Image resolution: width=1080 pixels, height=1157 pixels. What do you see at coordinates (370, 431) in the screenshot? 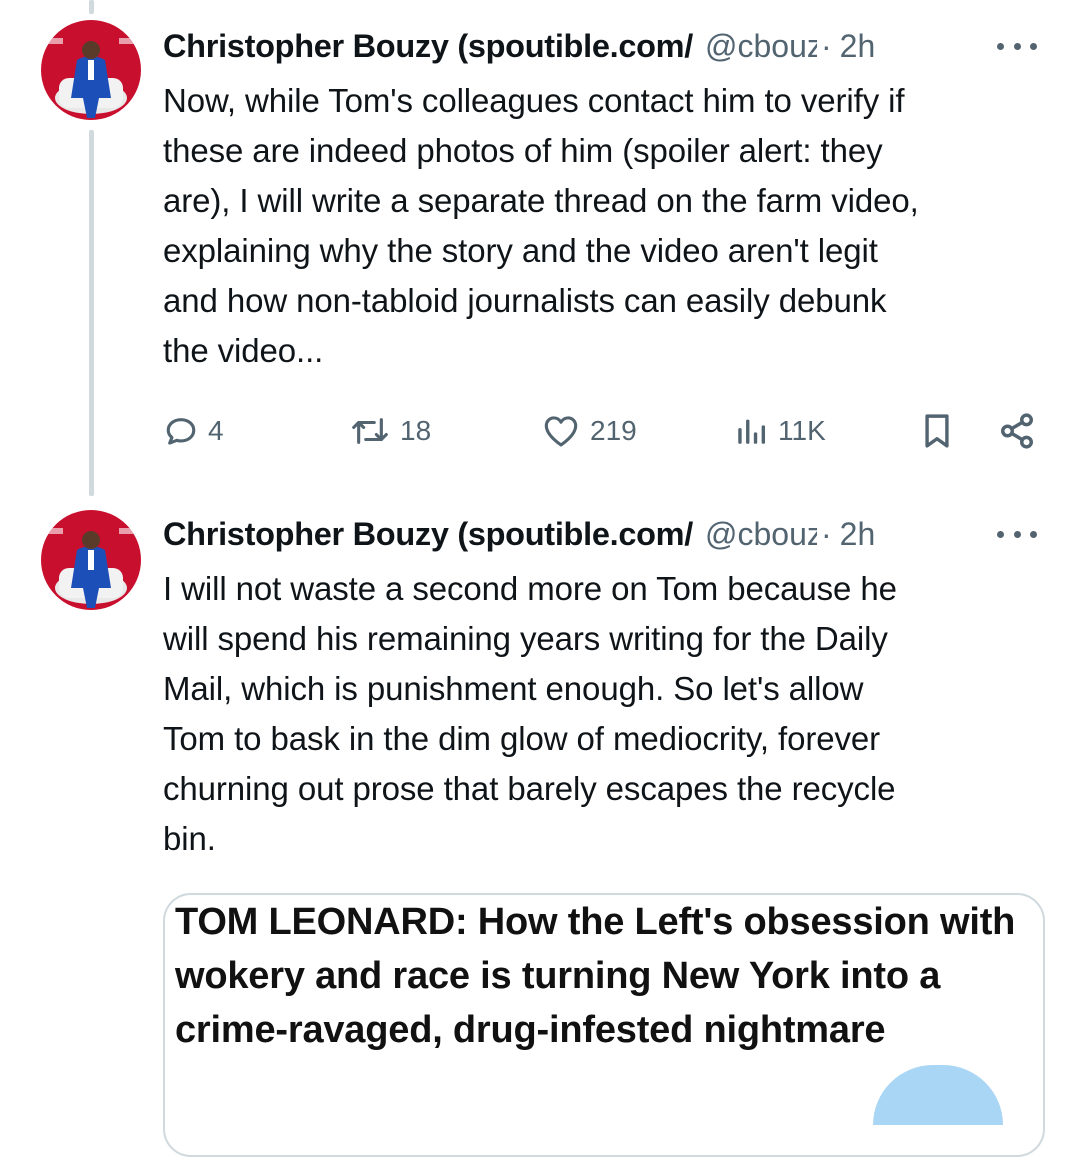
I see `repost-icon` at bounding box center [370, 431].